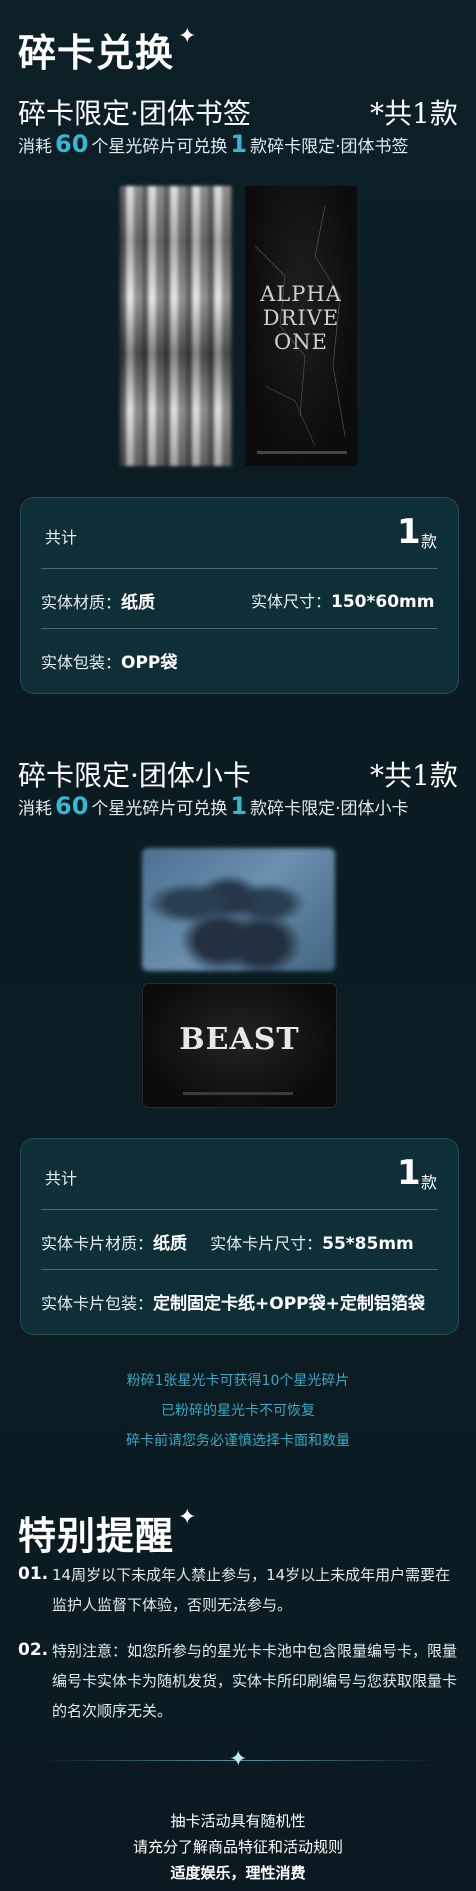 This screenshot has height=1891, width=476. What do you see at coordinates (213, 806) in the screenshot?
I see `section2-desc: 消耗 60 个星光碎片可兑换 1 款碎卡限定·团体小卡` at bounding box center [213, 806].